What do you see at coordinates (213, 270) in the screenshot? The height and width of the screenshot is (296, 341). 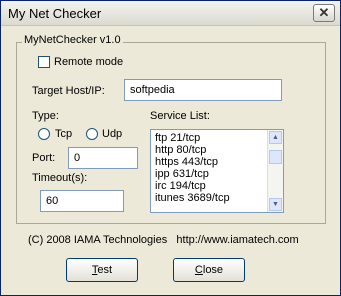 I see `close-button-label: lose` at bounding box center [213, 270].